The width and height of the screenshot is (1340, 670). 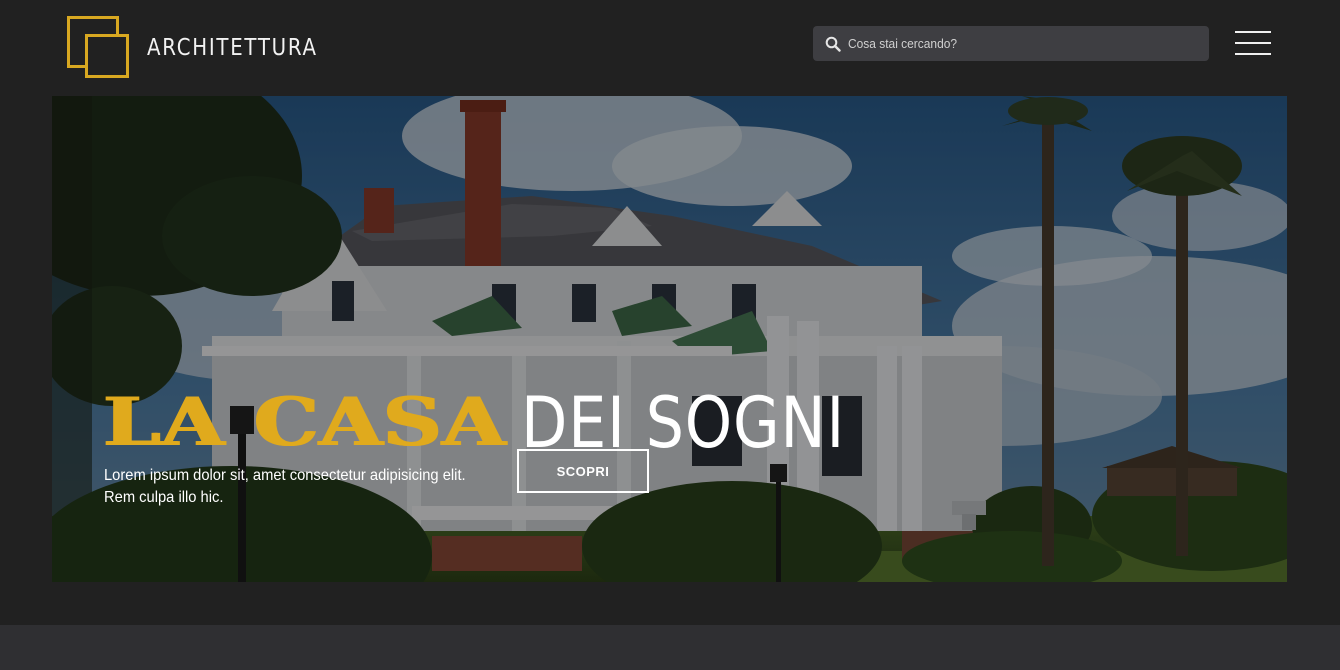 What do you see at coordinates (583, 471) in the screenshot?
I see `scopri-button: SCOPRI` at bounding box center [583, 471].